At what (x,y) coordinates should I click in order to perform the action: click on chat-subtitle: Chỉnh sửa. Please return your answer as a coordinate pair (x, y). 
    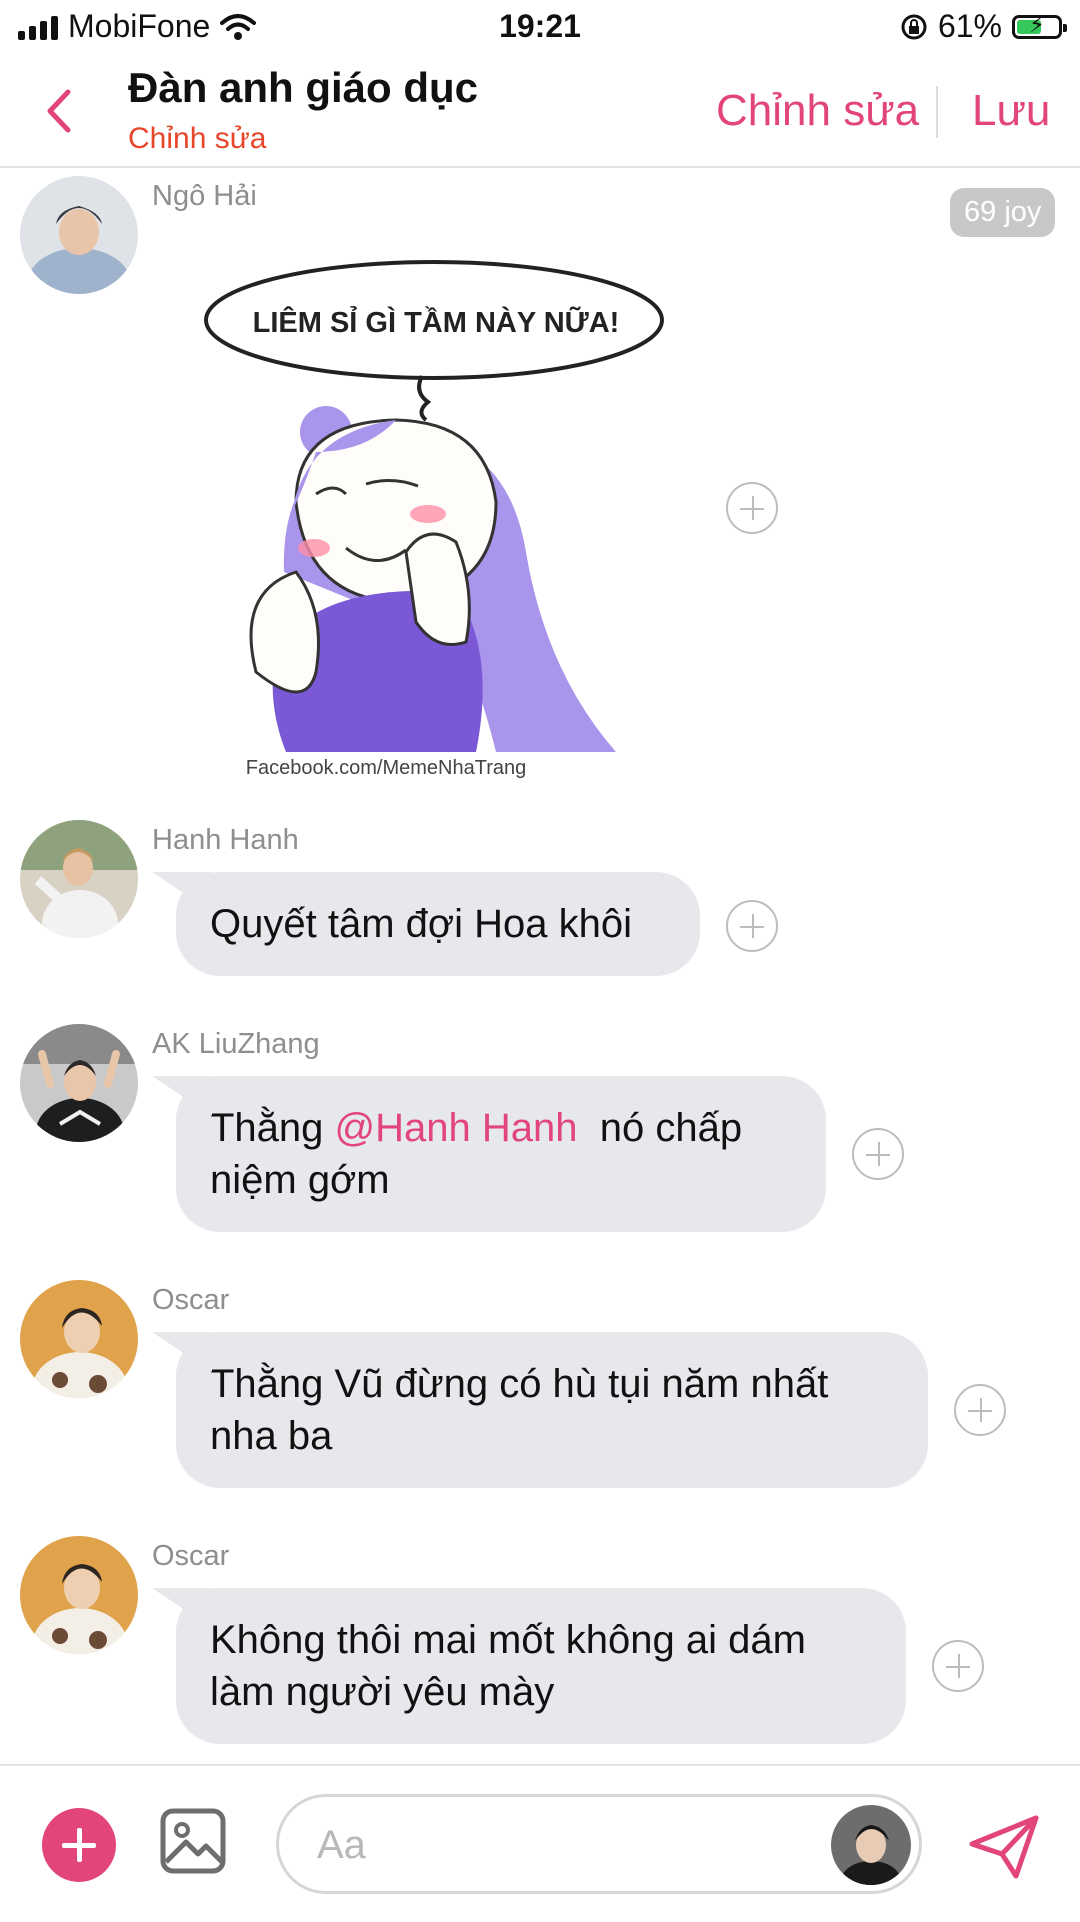
    Looking at the image, I should click on (197, 139).